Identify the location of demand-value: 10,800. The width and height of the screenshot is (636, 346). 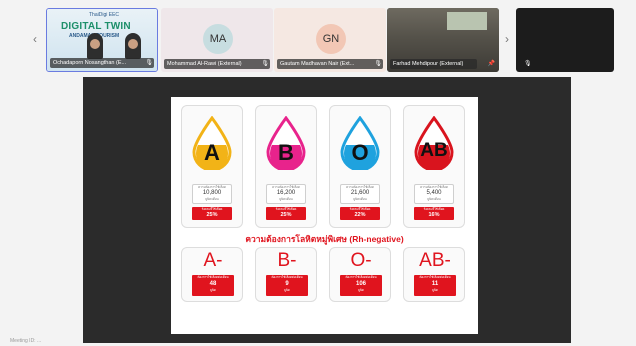
(212, 193).